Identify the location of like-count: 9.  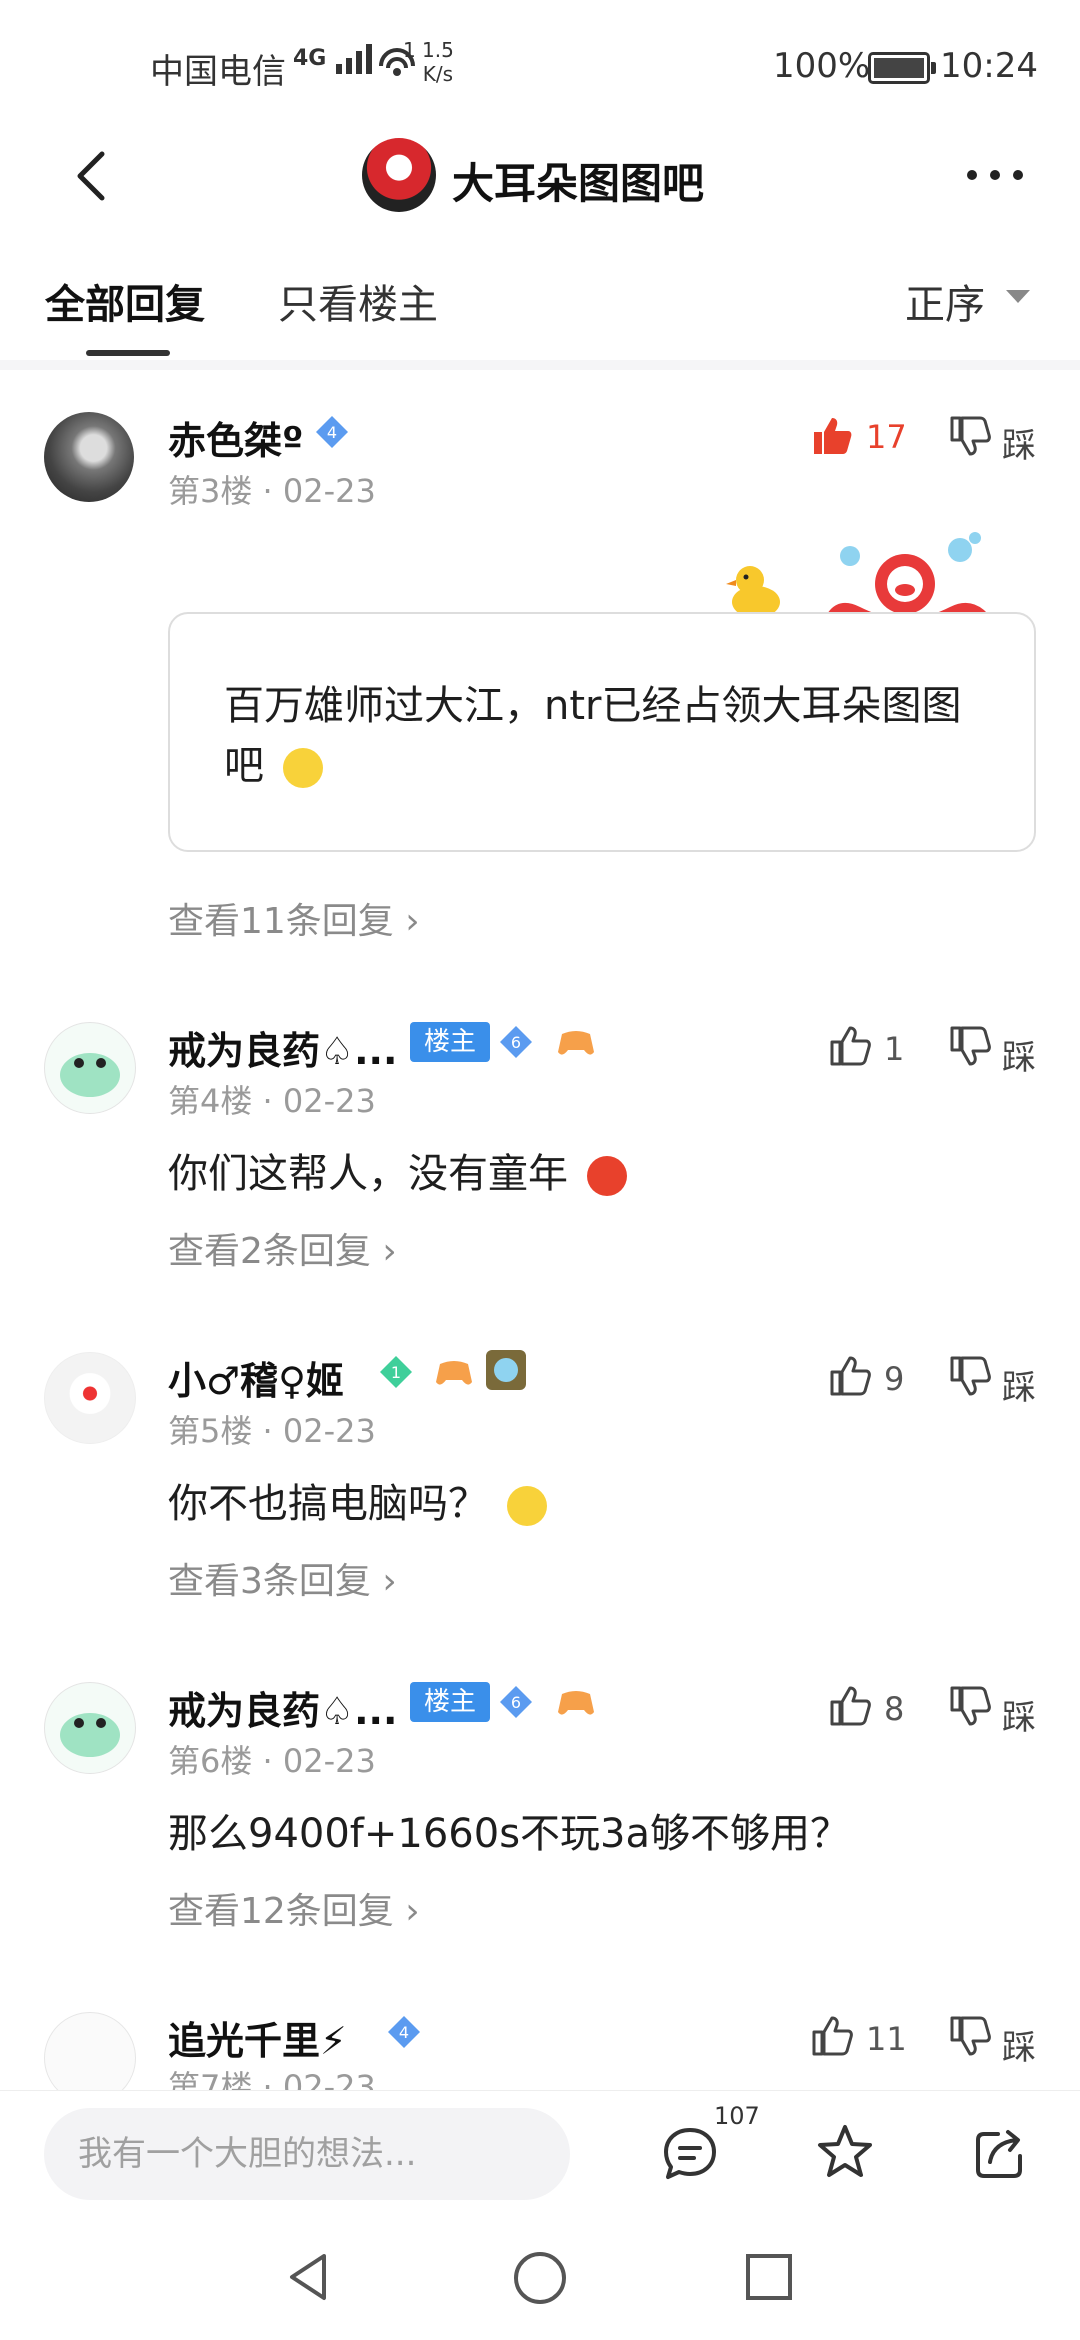
(894, 1379).